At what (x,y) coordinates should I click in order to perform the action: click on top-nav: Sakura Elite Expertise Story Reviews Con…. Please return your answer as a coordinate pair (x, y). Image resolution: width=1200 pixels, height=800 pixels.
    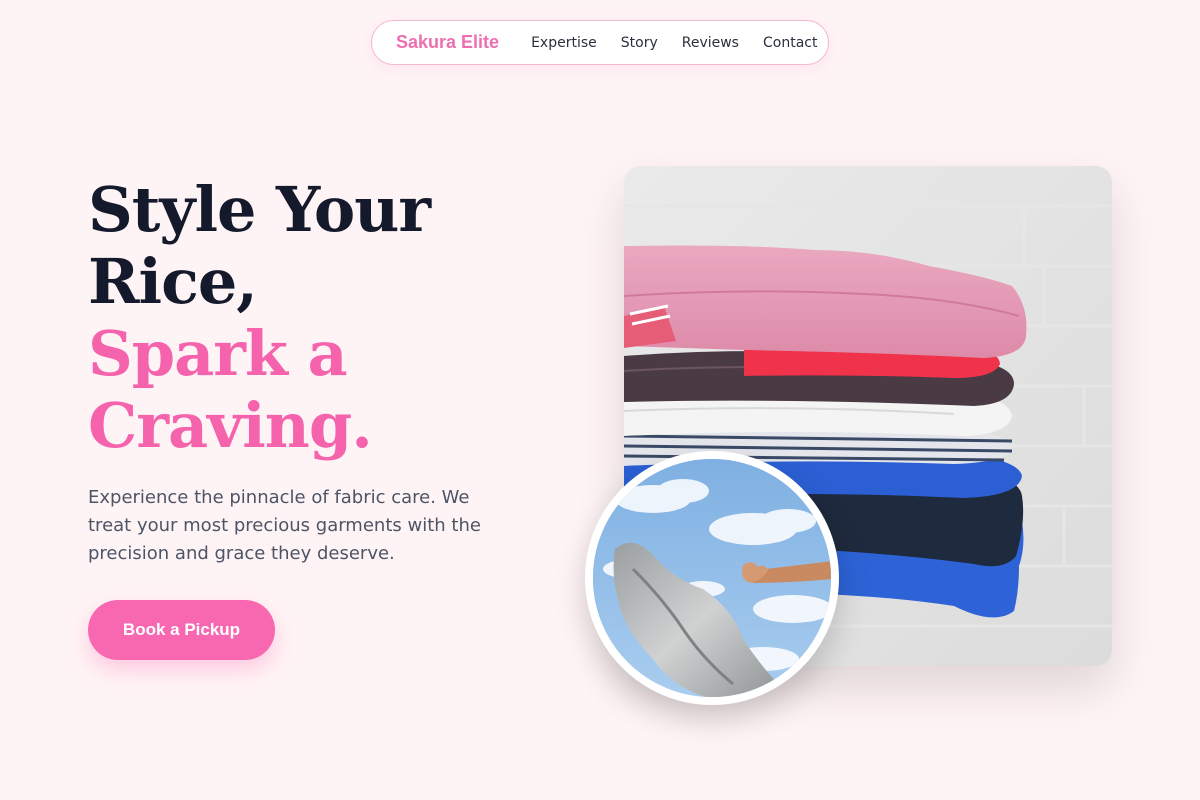
    Looking at the image, I should click on (600, 42).